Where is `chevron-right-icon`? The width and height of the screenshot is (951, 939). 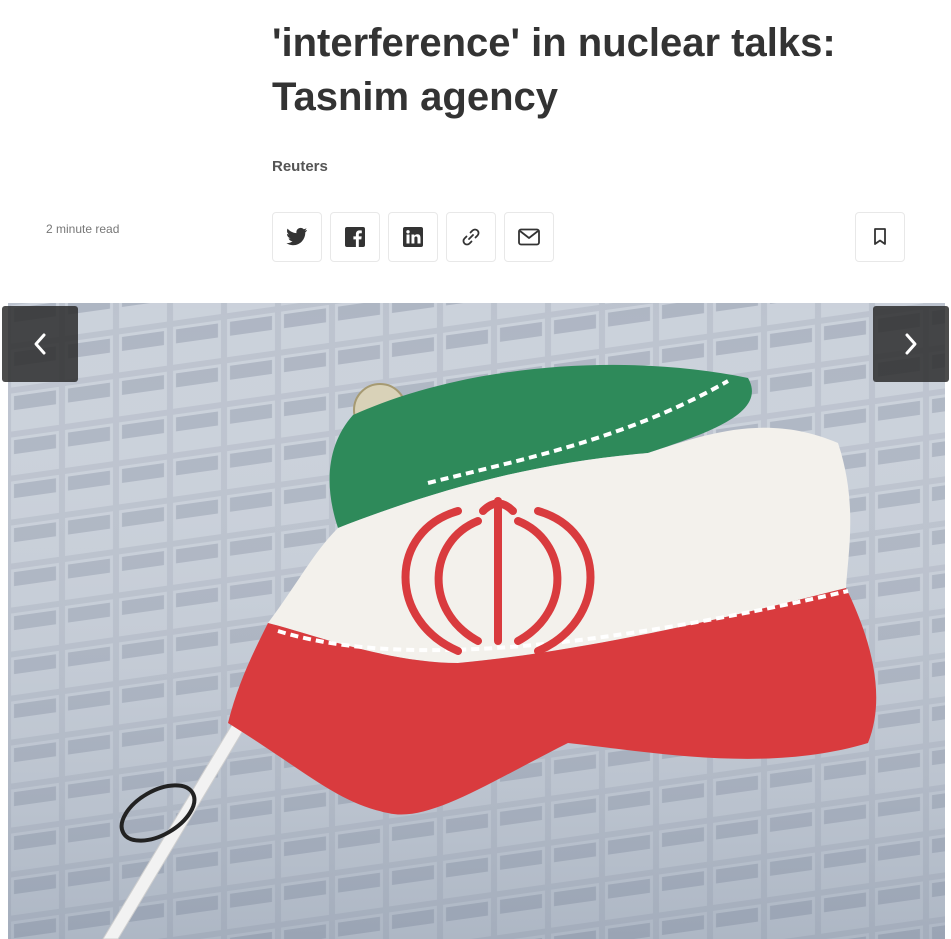
chevron-right-icon is located at coordinates (911, 344).